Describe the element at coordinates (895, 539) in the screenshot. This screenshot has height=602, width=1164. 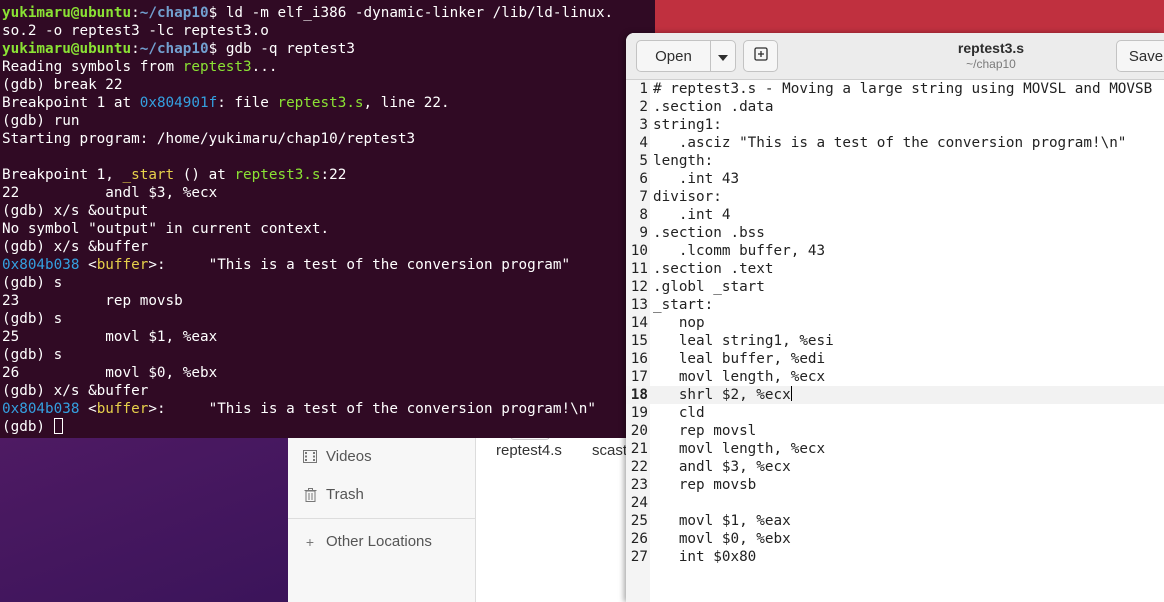
I see `code-line: 26 movl $0, %ebx` at that location.